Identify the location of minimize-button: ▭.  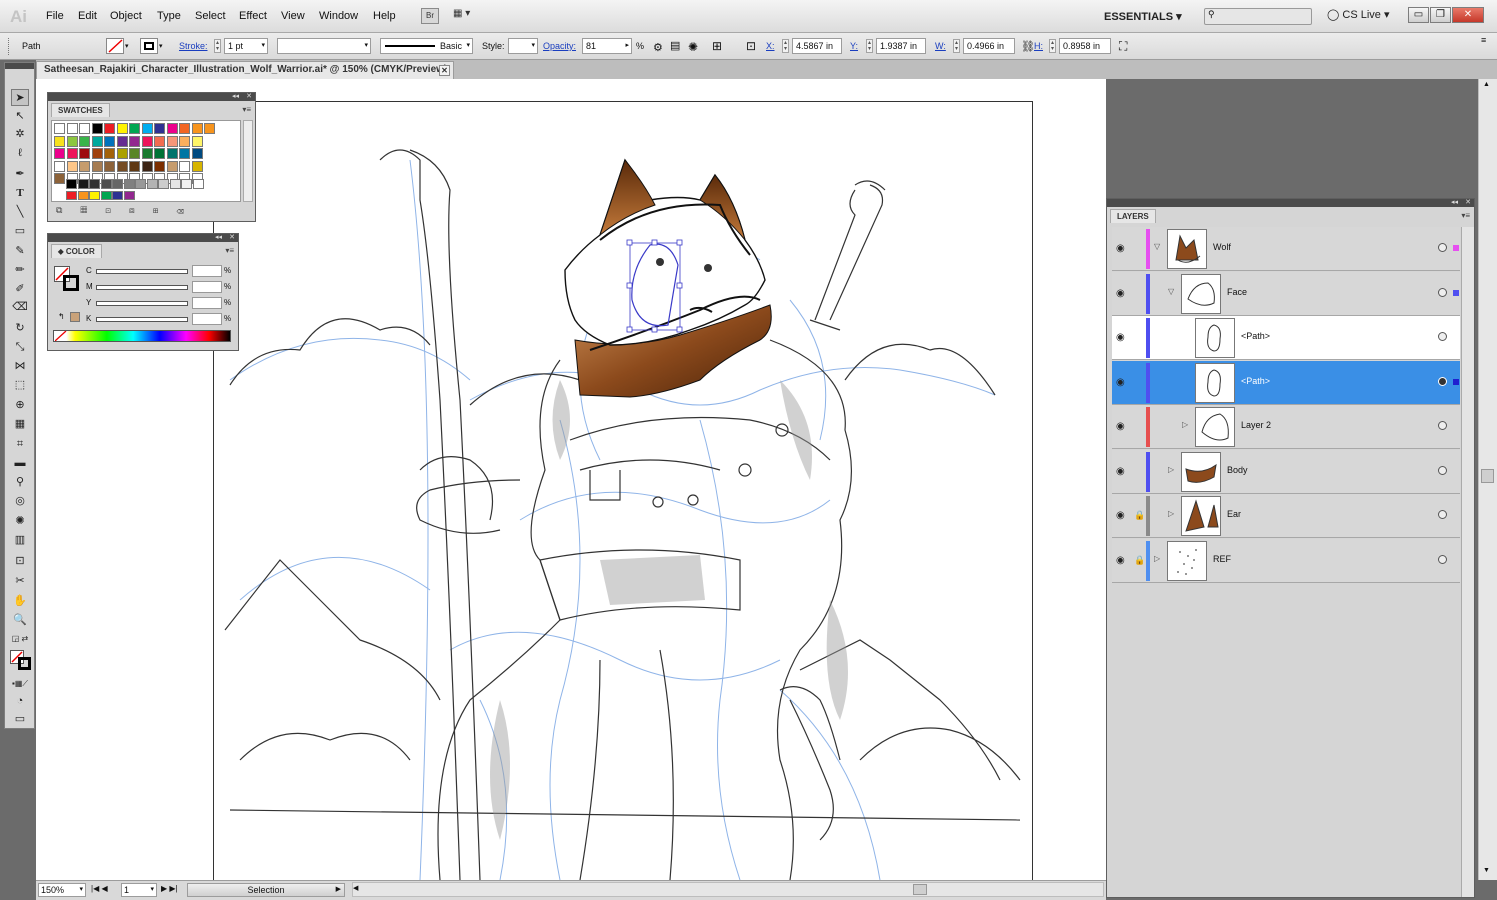
(1418, 15).